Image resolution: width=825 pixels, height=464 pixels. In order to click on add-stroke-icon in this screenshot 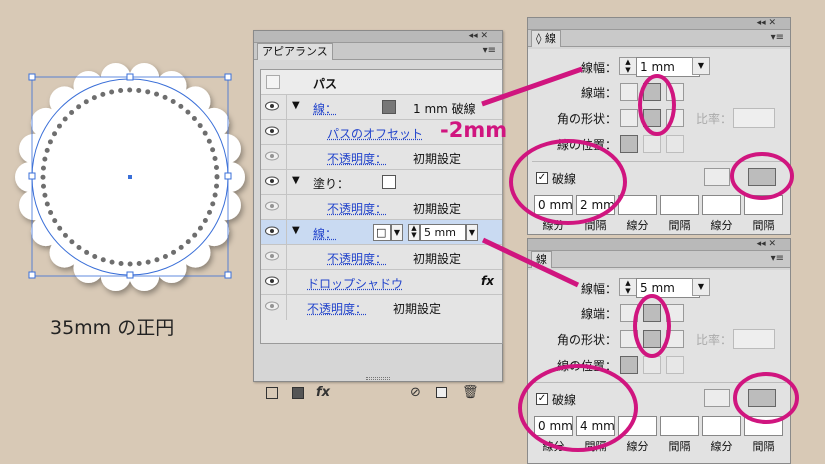, I will do `click(272, 393)`.